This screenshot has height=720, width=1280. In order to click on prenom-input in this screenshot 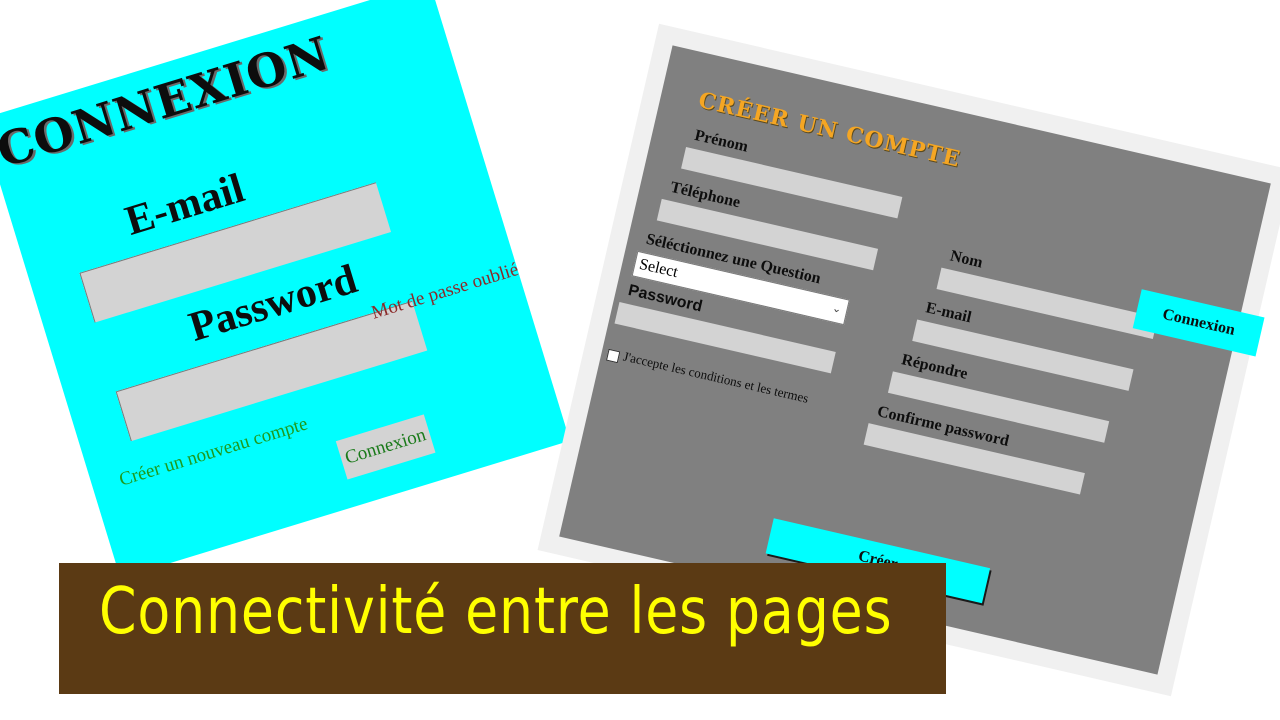, I will do `click(792, 183)`.